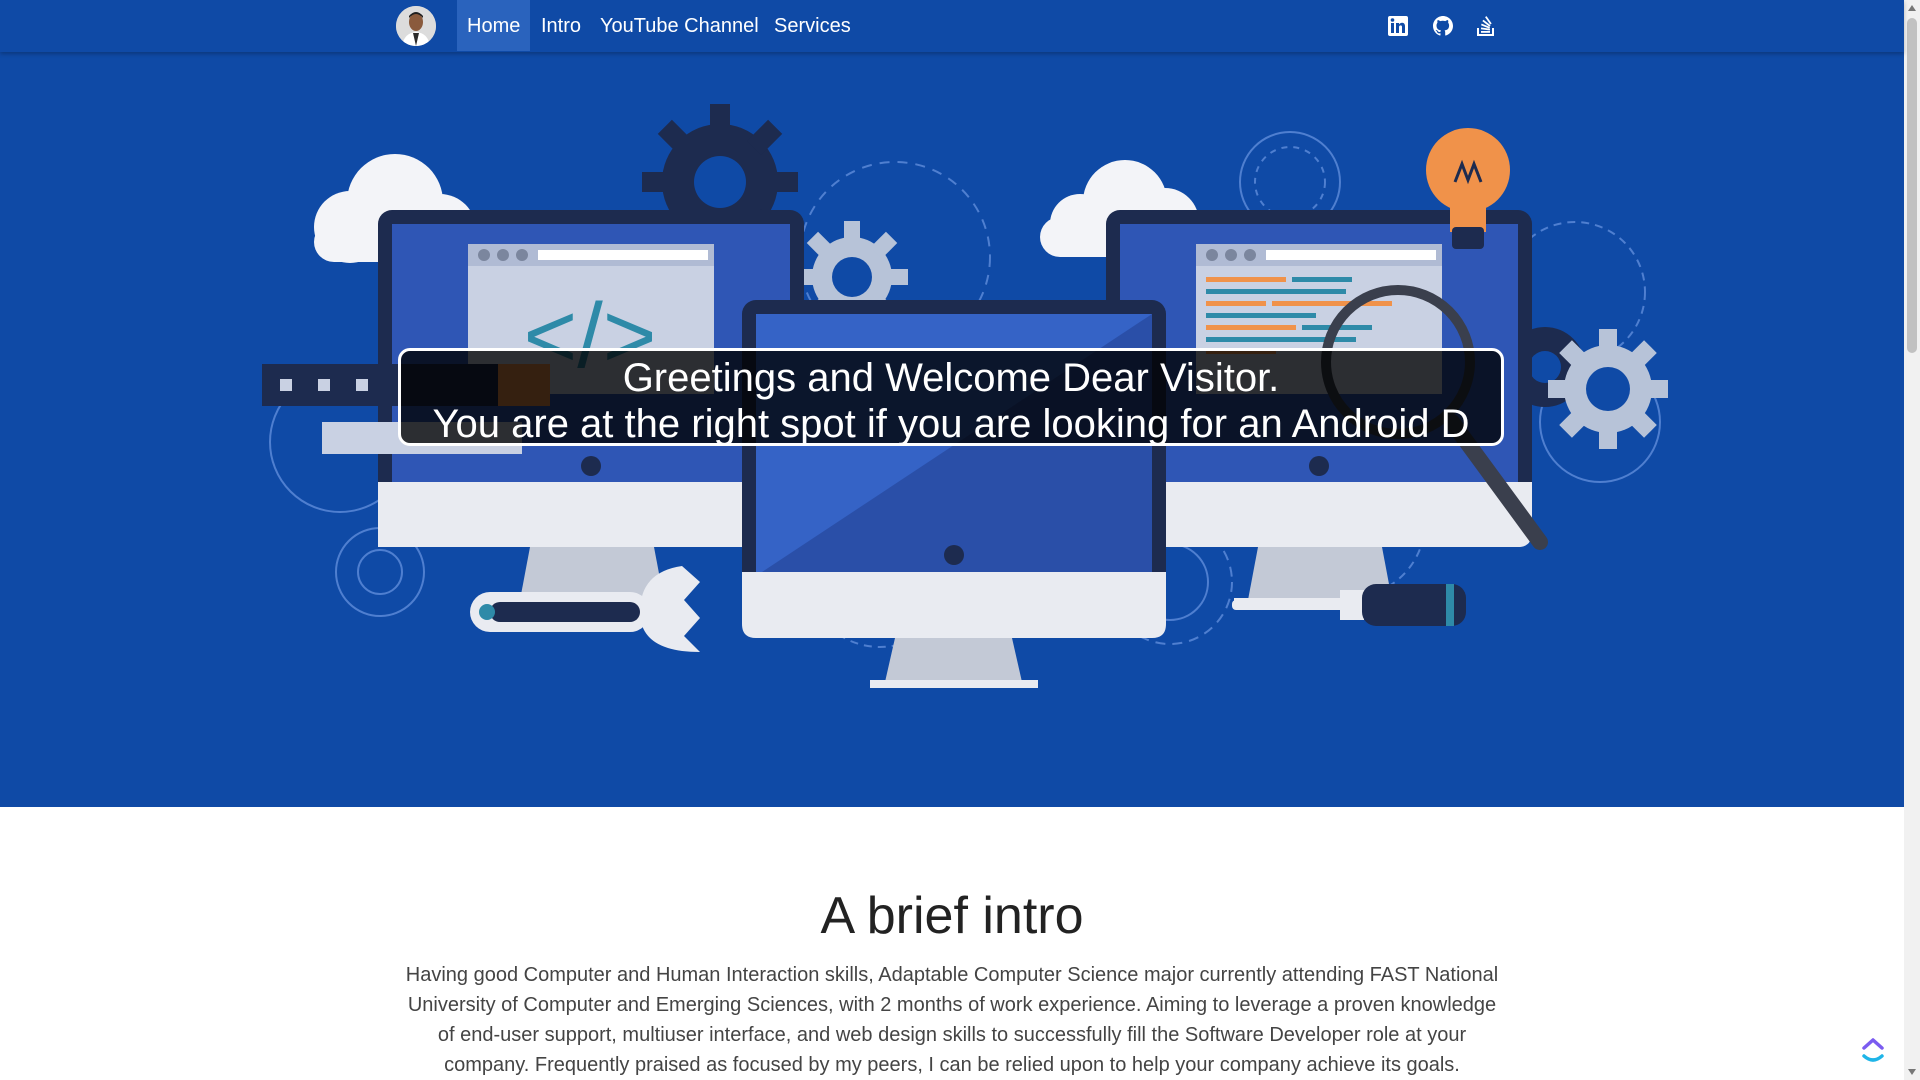  What do you see at coordinates (1398, 26) in the screenshot?
I see `linkedin-icon` at bounding box center [1398, 26].